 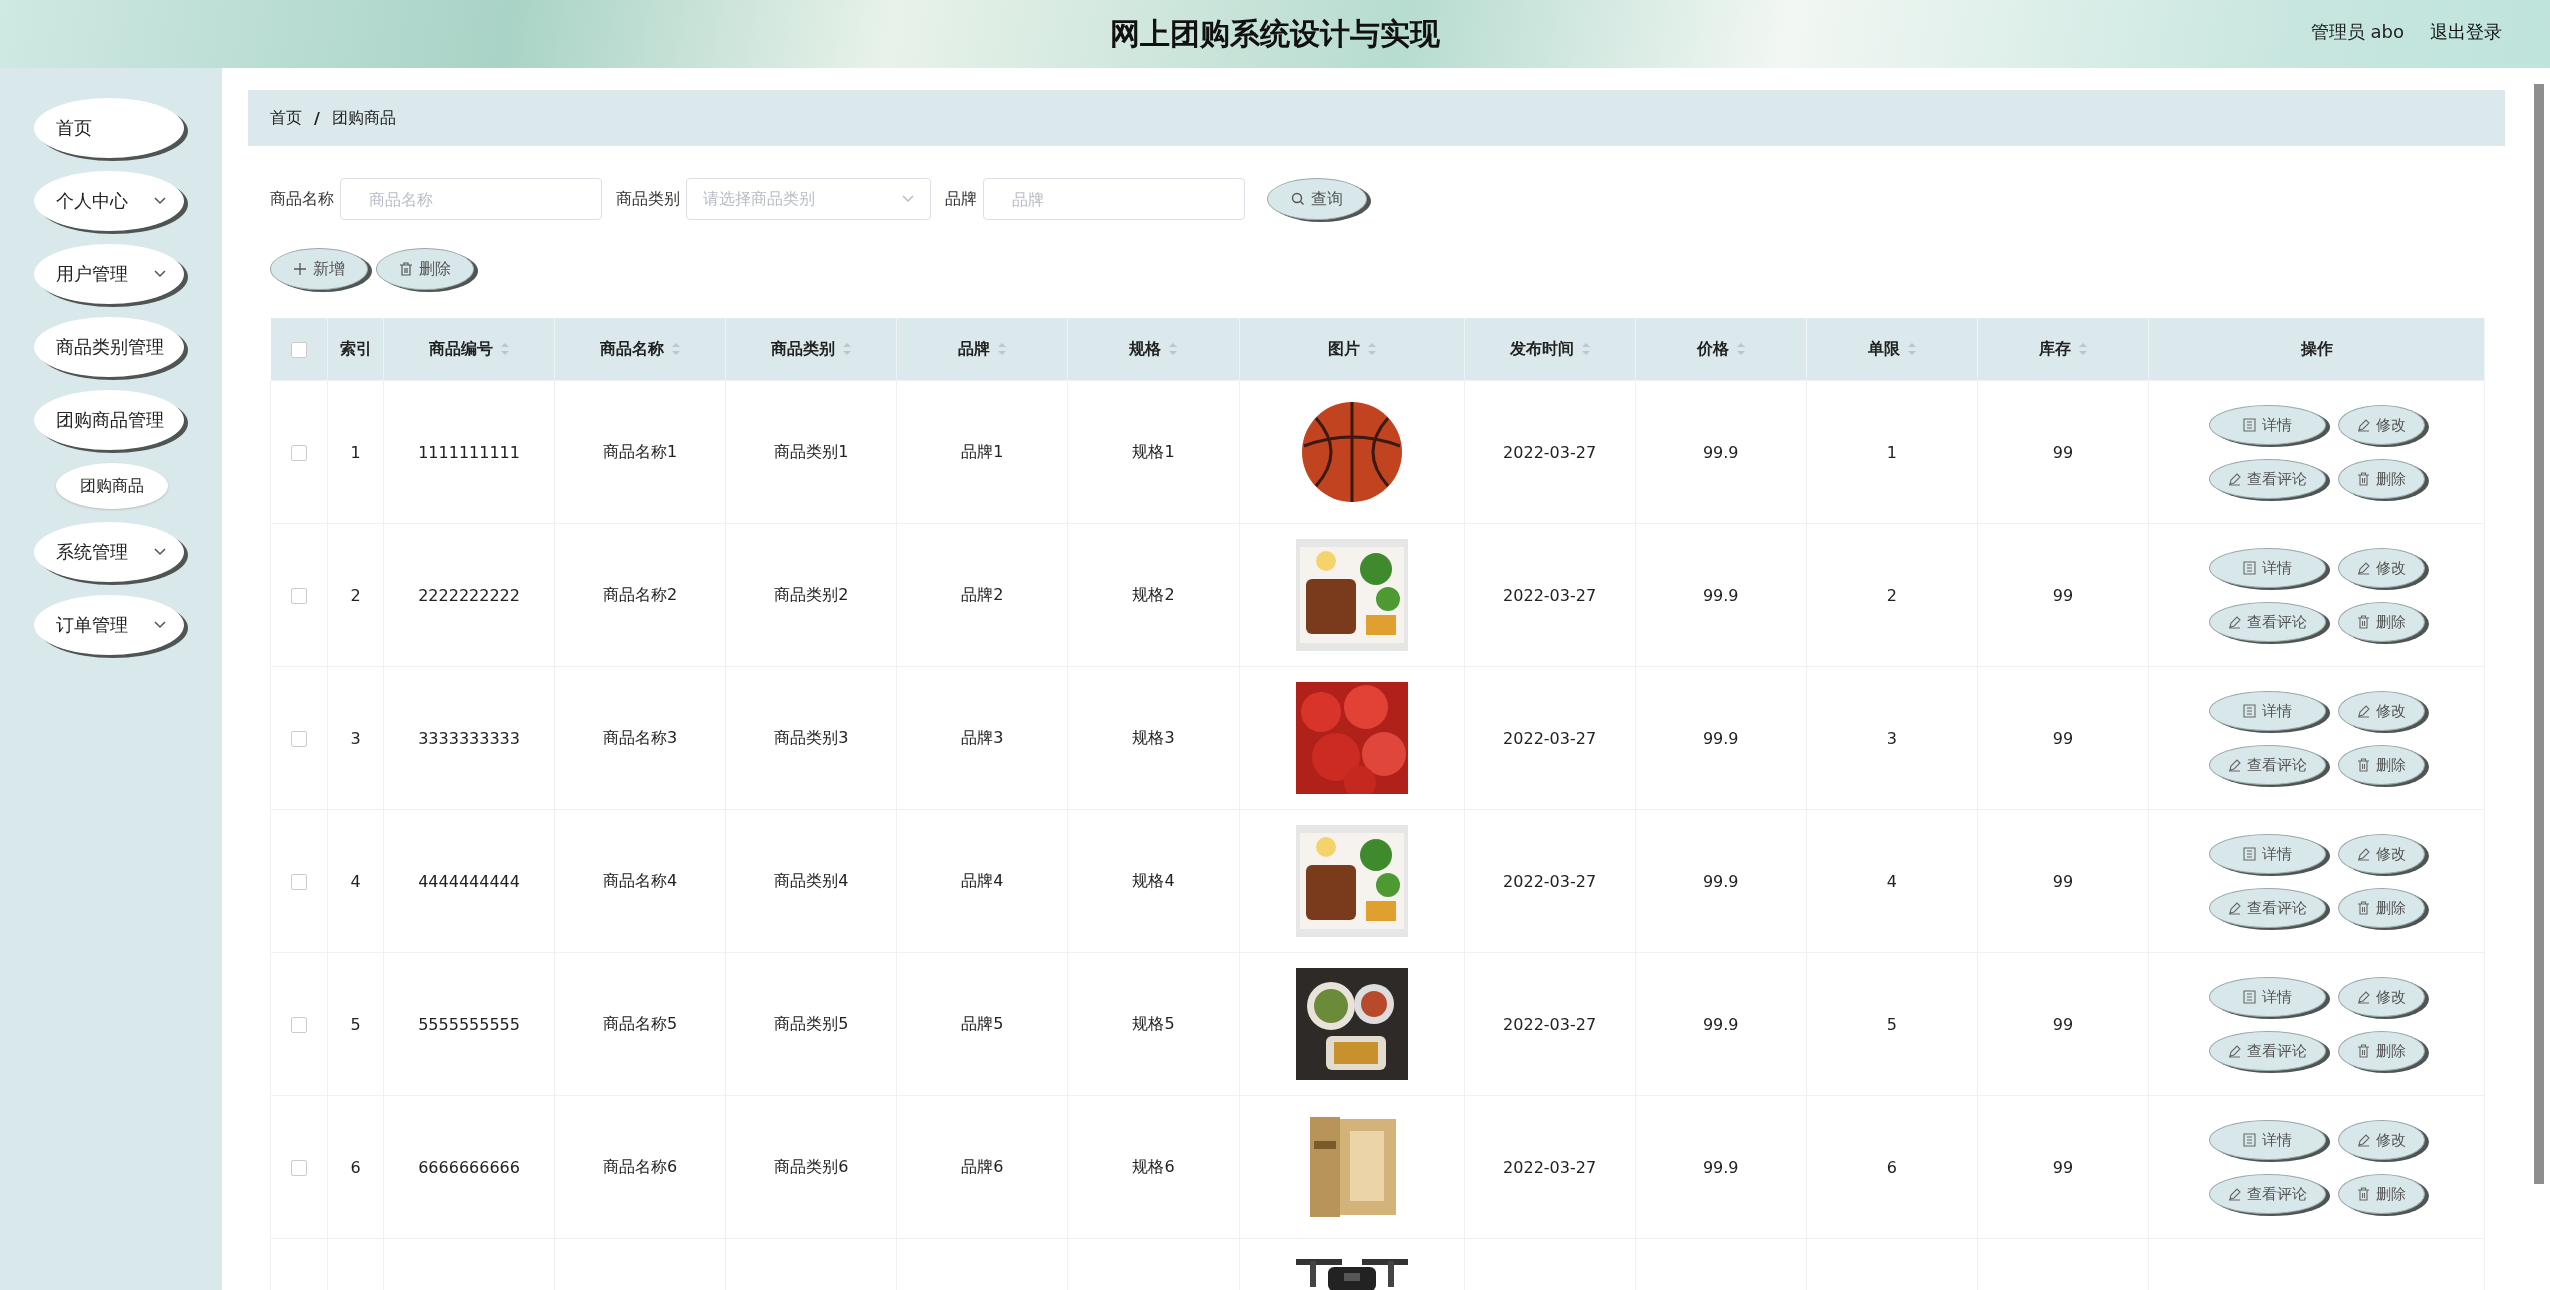 What do you see at coordinates (109, 128) in the screenshot?
I see `sidebar-item: 首页` at bounding box center [109, 128].